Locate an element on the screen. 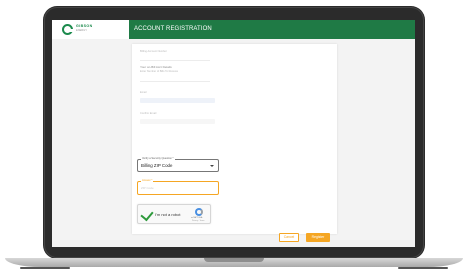  register-button: Register is located at coordinates (318, 237).